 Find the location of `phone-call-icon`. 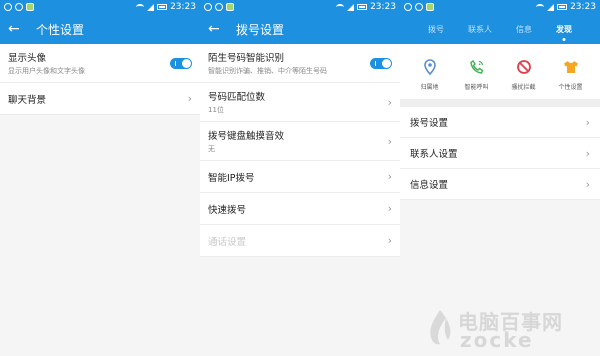

phone-call-icon is located at coordinates (477, 67).